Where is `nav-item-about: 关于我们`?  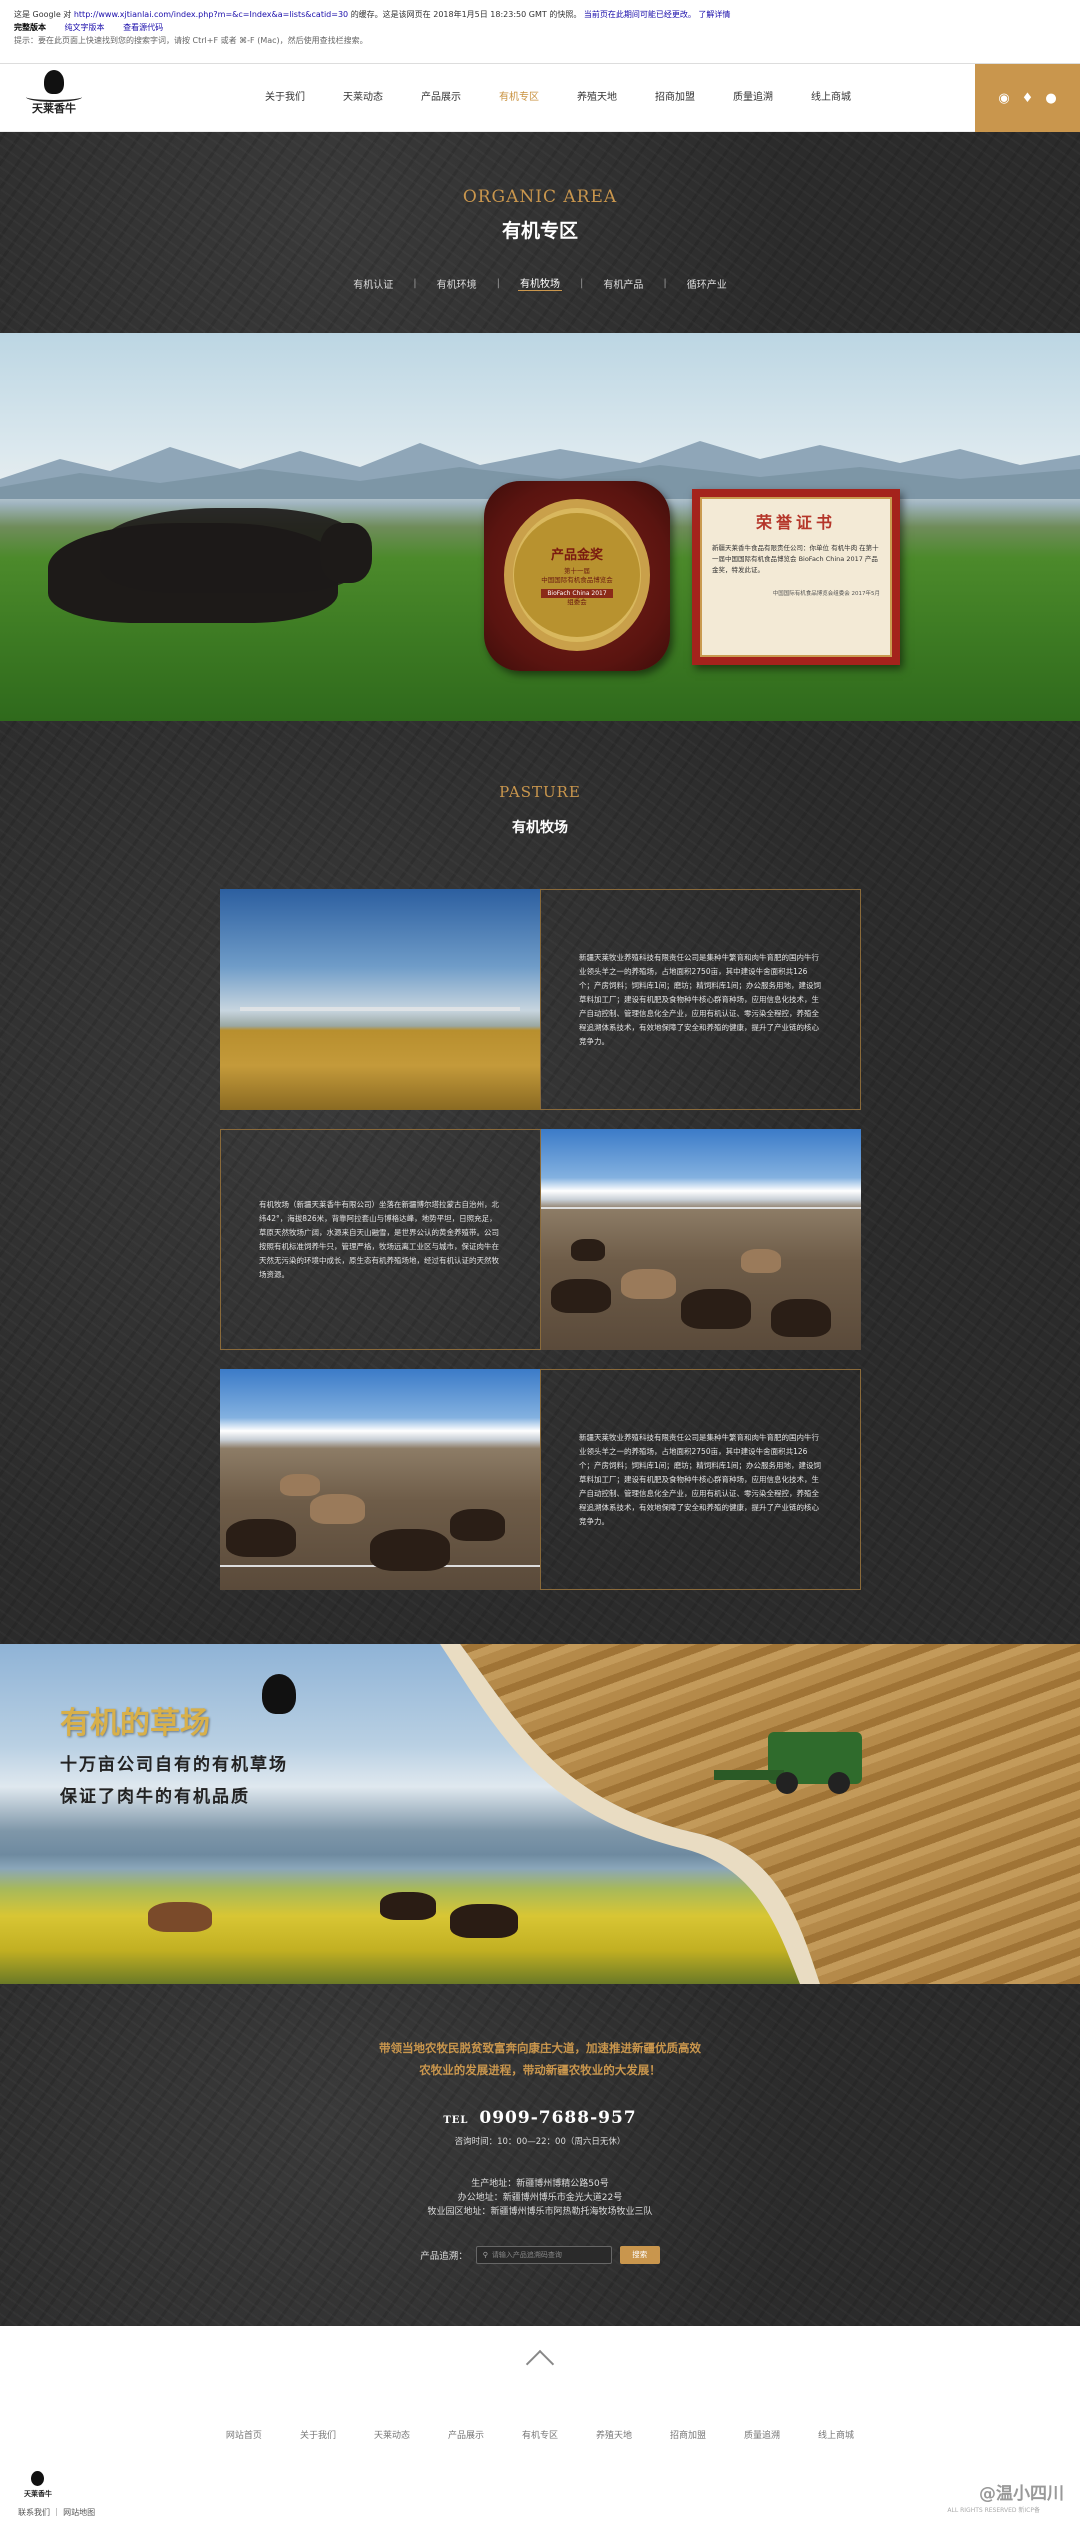 nav-item-about: 关于我们 is located at coordinates (285, 98).